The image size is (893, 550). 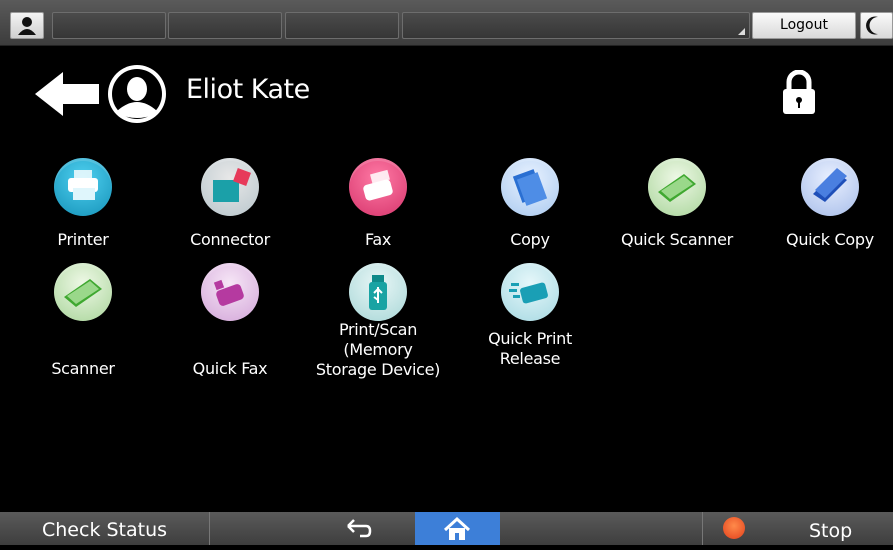 I want to click on bottom-bar: Check Status Stop, so click(x=446, y=528).